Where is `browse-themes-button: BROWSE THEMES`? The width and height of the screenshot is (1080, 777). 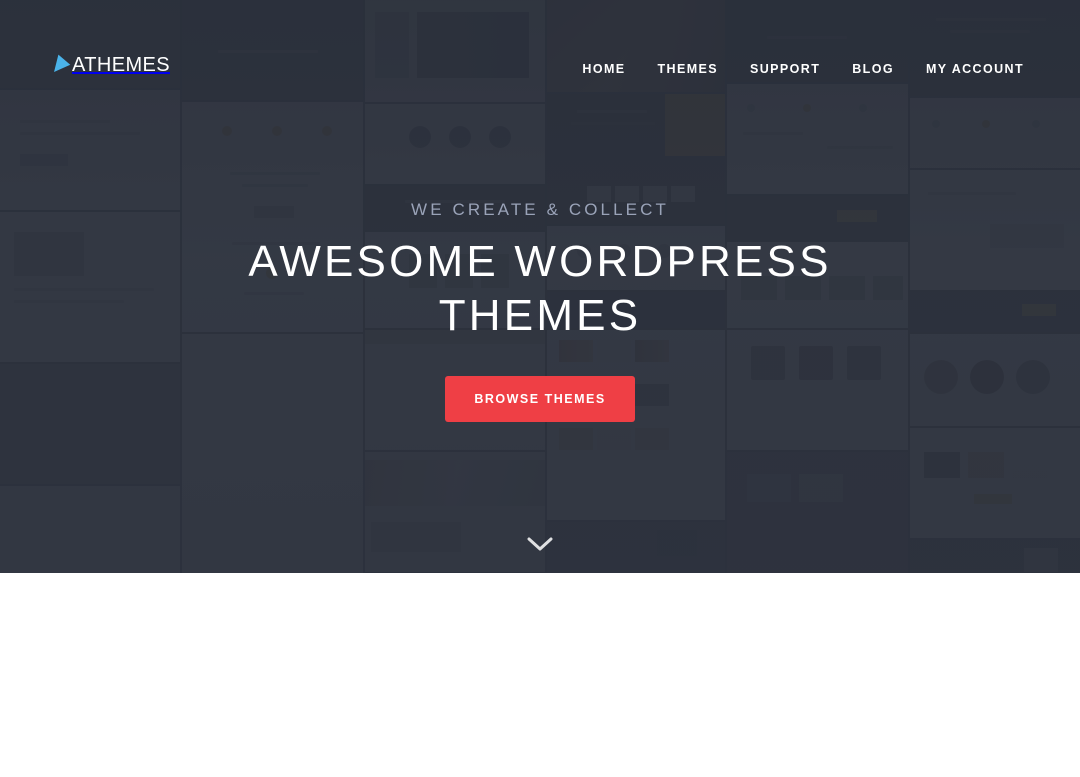
browse-themes-button: BROWSE THEMES is located at coordinates (540, 399).